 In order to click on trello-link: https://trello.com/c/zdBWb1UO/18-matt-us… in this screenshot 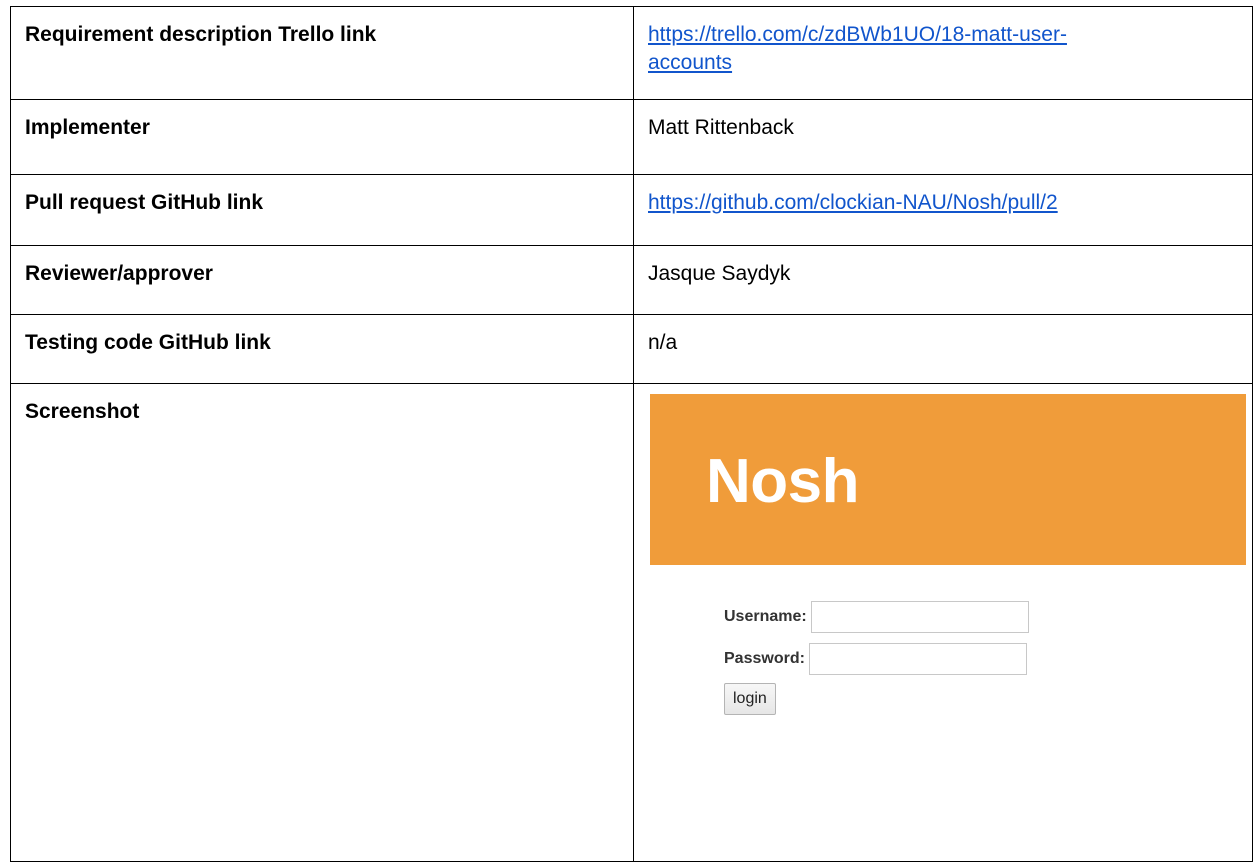, I will do `click(857, 48)`.